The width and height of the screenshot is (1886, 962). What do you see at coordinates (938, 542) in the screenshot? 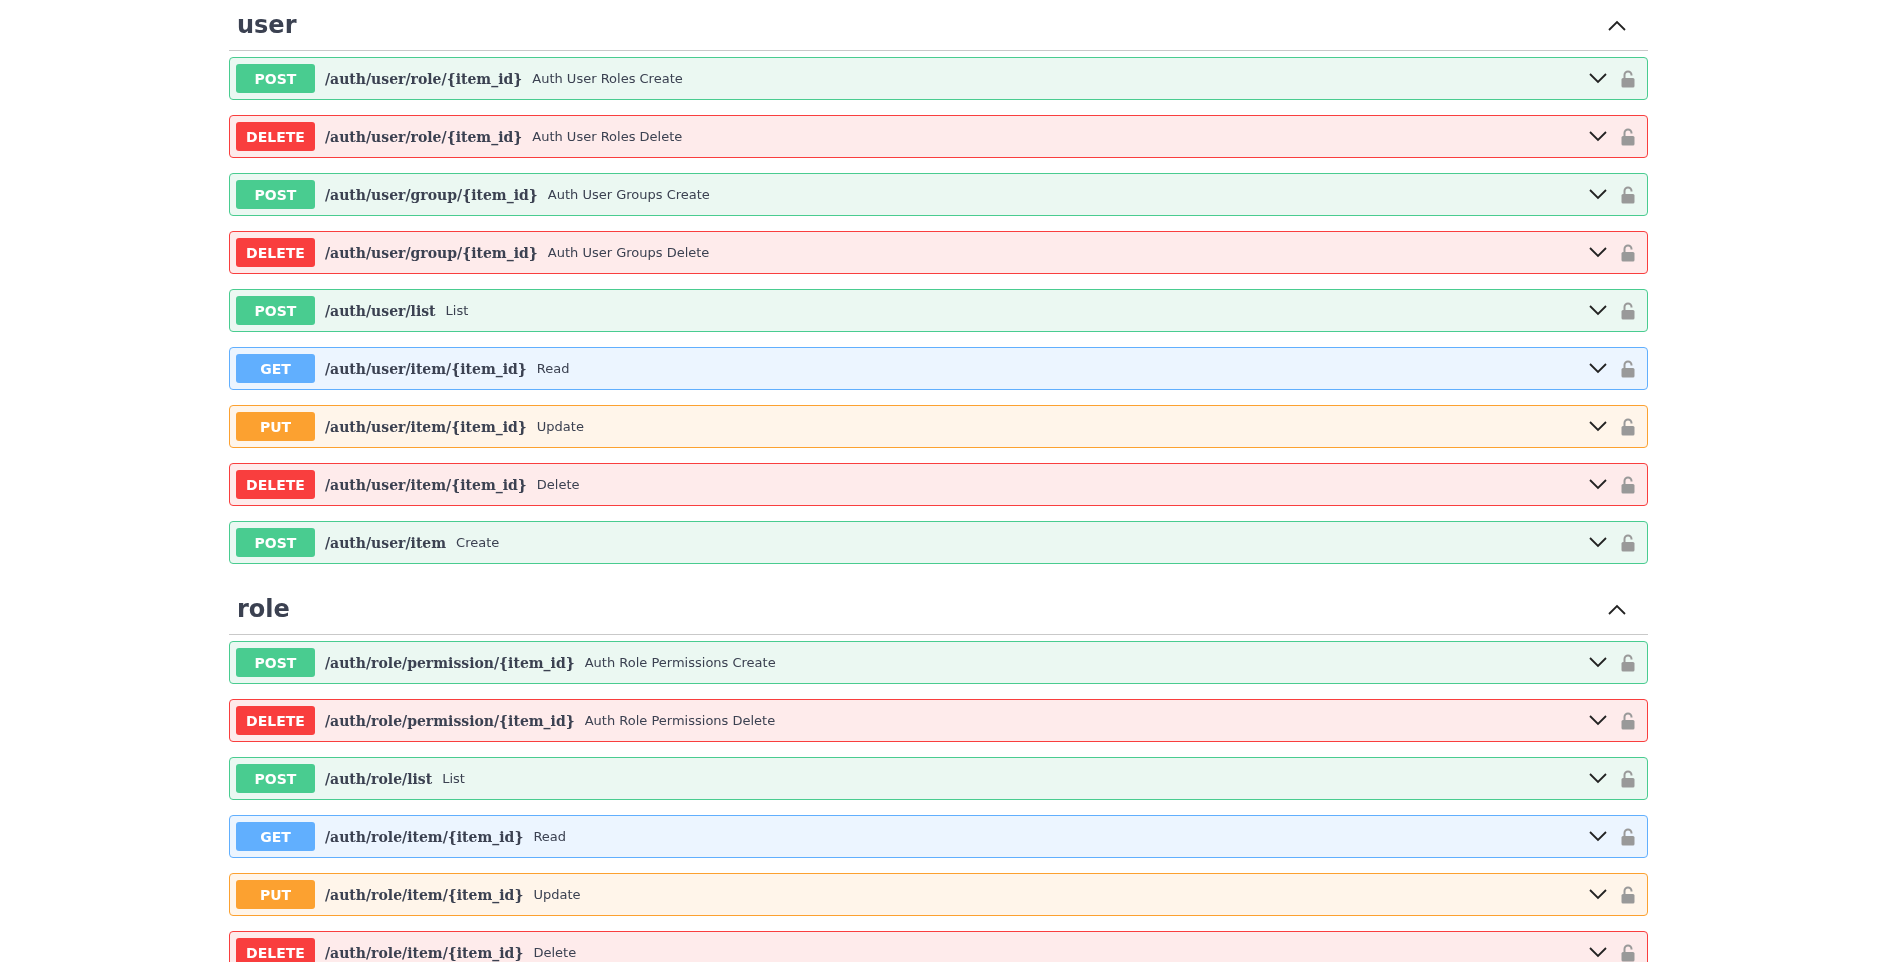
I see `operation-row: POST /auth/user/item Create` at bounding box center [938, 542].